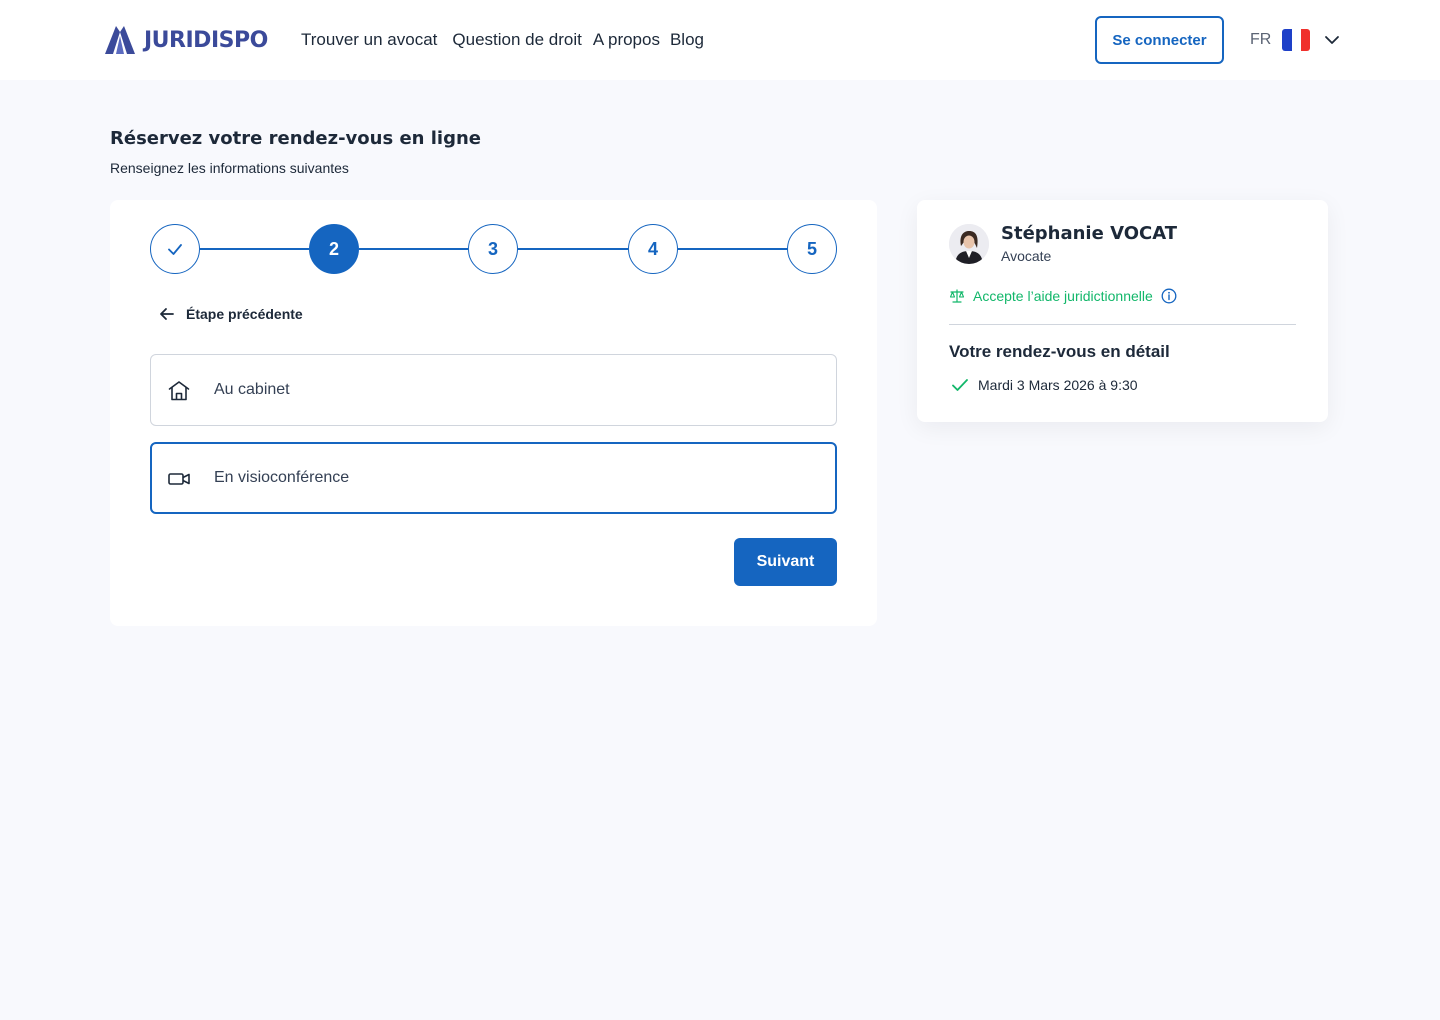 The height and width of the screenshot is (1020, 1440). What do you see at coordinates (493, 390) in the screenshot?
I see `option-in-office: Au cabinet` at bounding box center [493, 390].